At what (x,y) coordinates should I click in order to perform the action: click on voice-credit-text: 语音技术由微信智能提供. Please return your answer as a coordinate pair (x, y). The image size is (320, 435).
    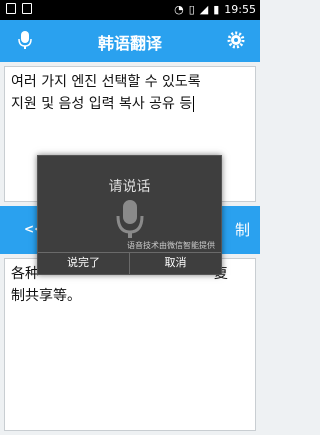
    Looking at the image, I should click on (171, 245).